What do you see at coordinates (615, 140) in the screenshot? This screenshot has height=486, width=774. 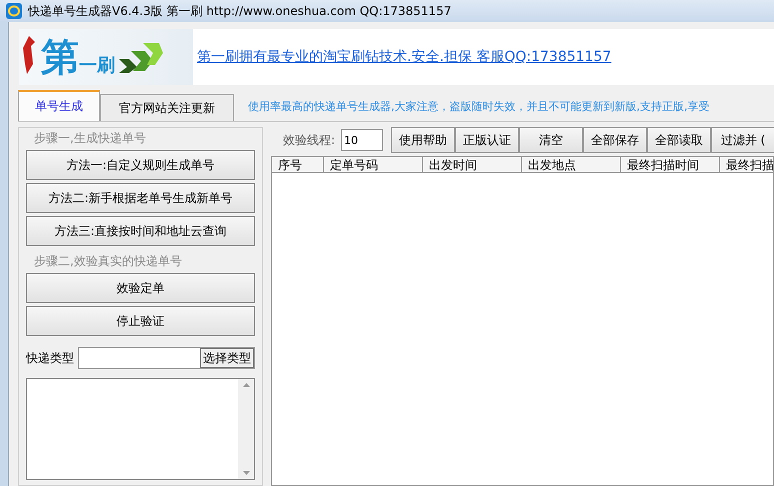 I see `toolbar-button: 全部保存` at bounding box center [615, 140].